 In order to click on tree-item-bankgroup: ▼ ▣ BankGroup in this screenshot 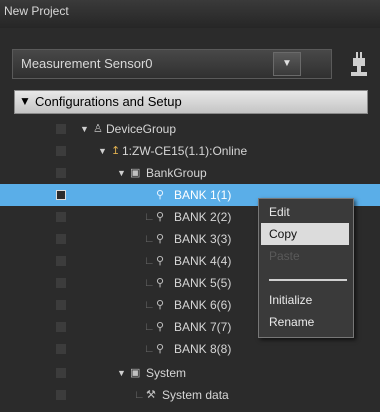, I will do `click(190, 173)`.